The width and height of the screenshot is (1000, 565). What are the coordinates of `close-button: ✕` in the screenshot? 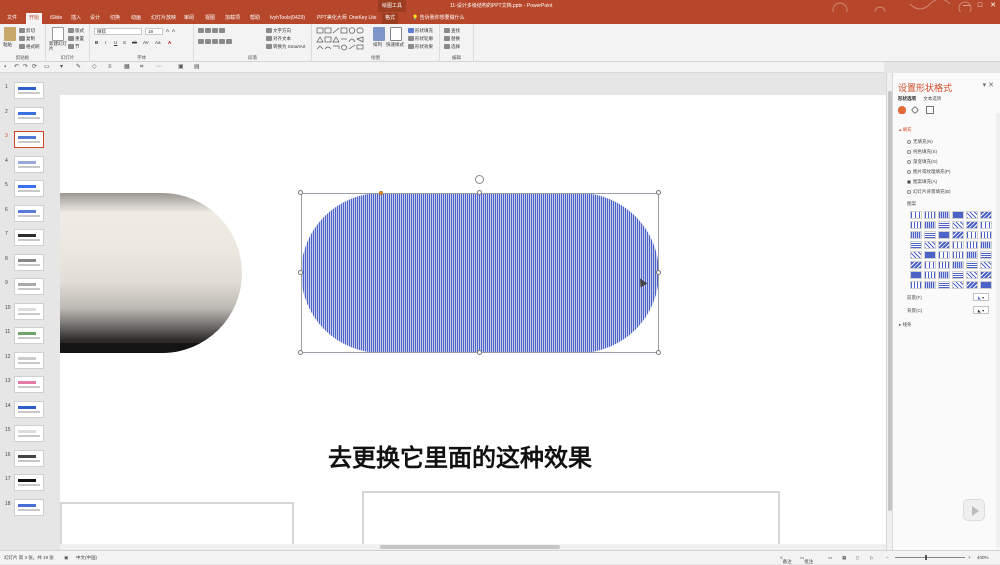 It's located at (993, 6).